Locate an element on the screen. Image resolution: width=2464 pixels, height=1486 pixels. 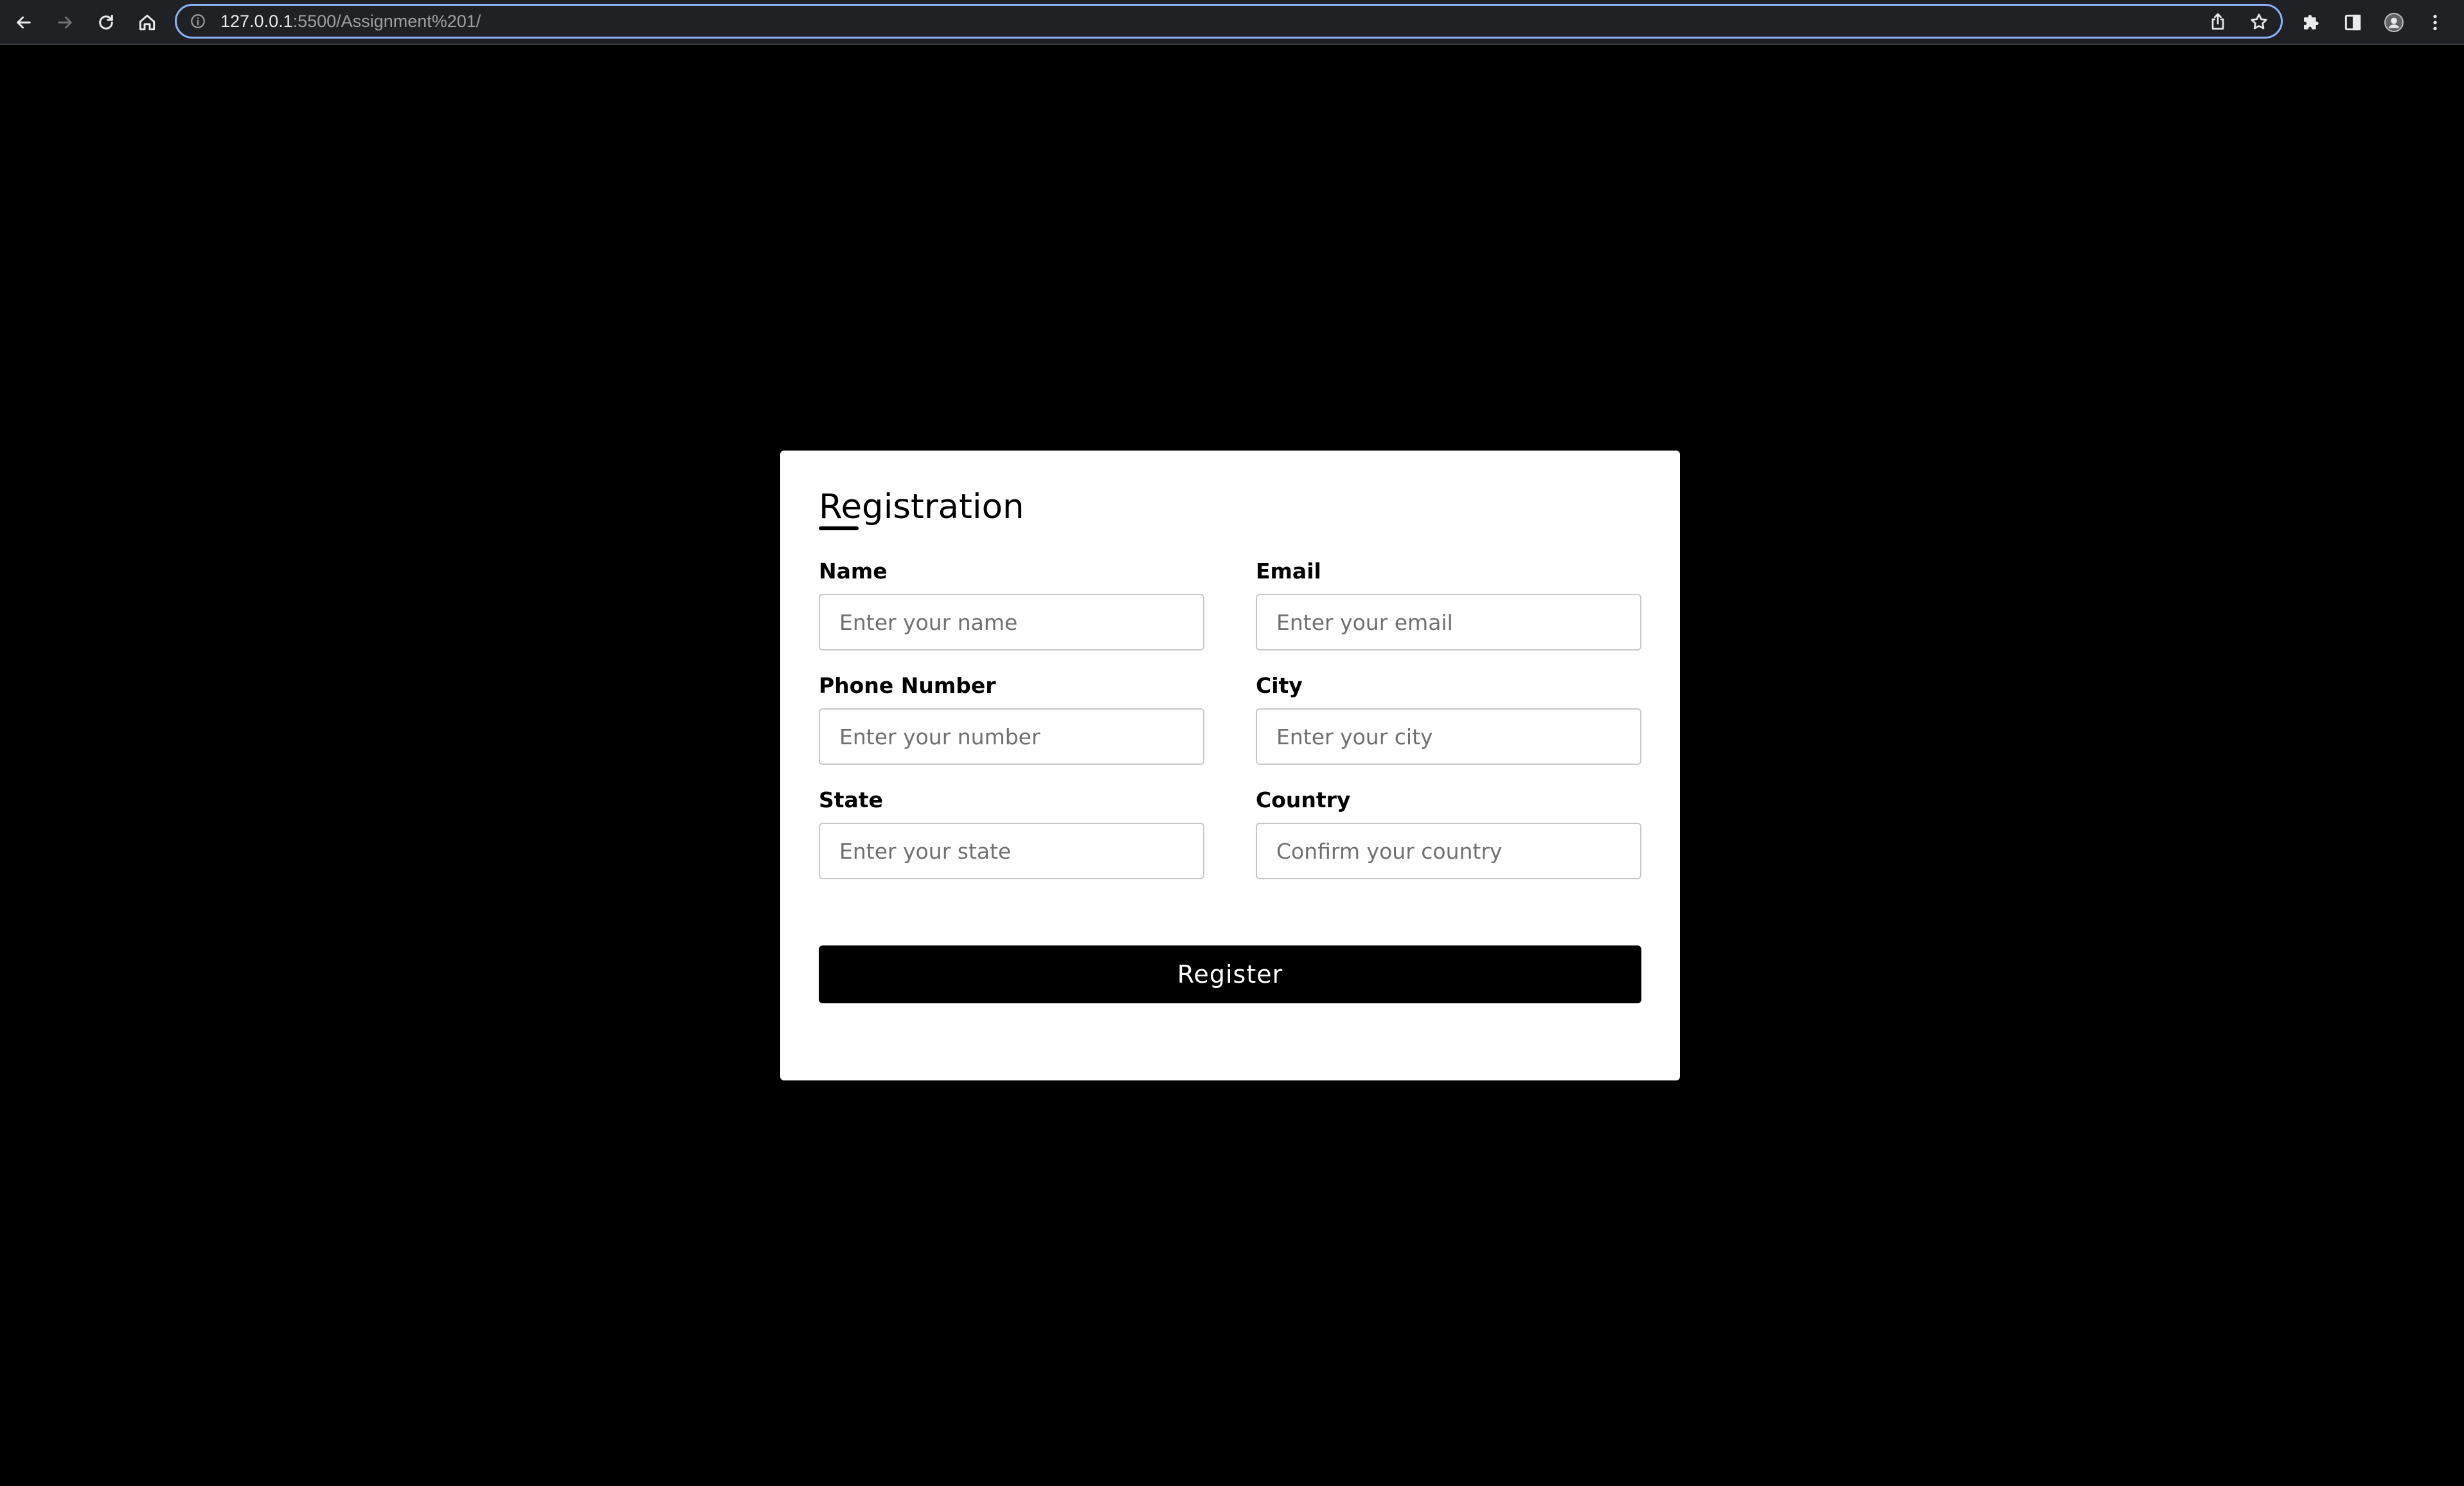
browser-menu-button is located at coordinates (2435, 23).